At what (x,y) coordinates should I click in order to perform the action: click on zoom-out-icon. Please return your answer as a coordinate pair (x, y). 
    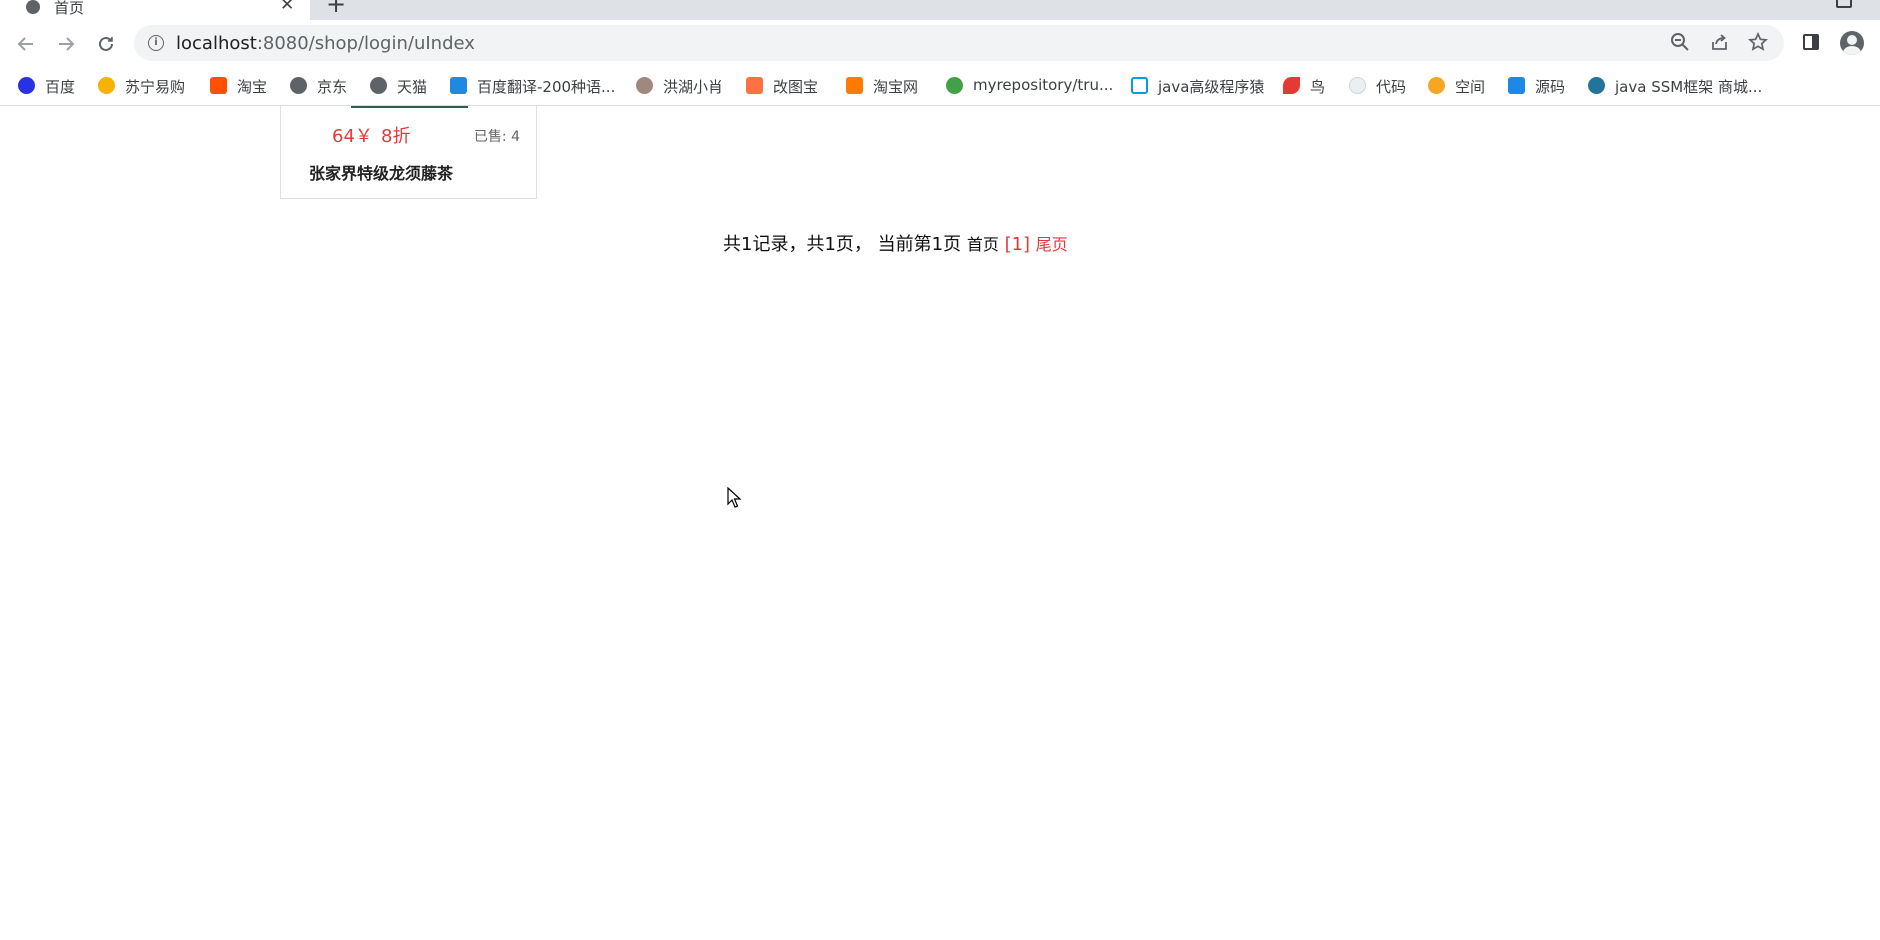
    Looking at the image, I should click on (1680, 42).